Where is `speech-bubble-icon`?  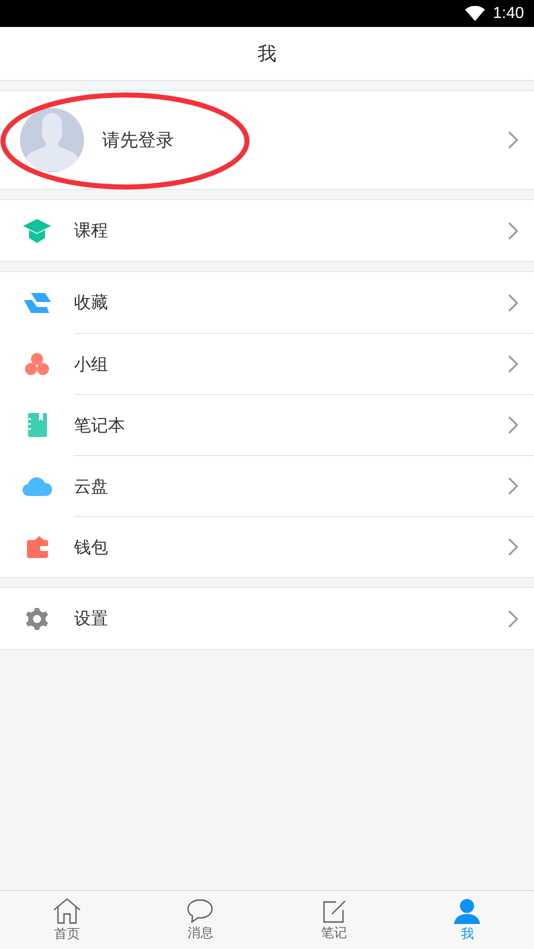
speech-bubble-icon is located at coordinates (200, 910).